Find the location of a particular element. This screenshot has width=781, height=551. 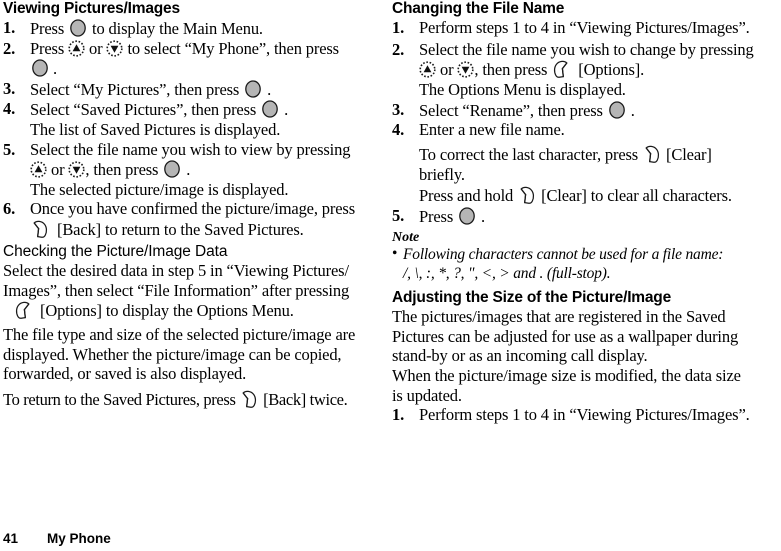

left-softkey-icon is located at coordinates (23, 310).